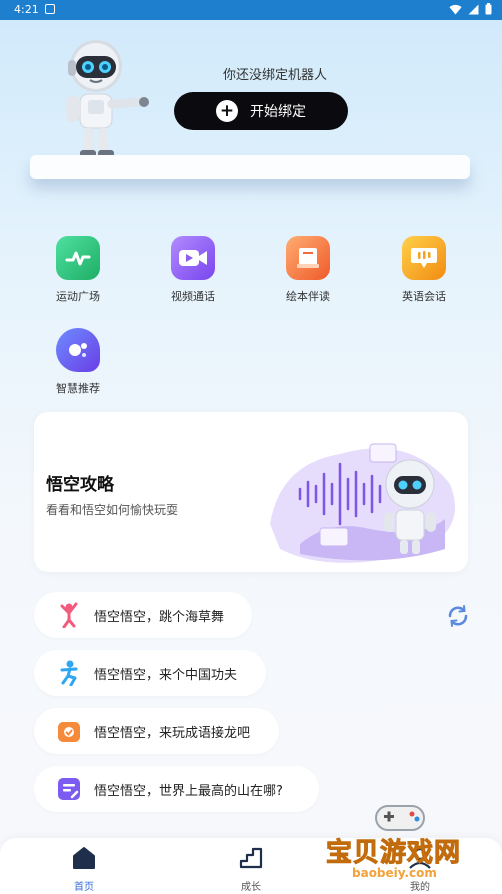 This screenshot has width=502, height=894. What do you see at coordinates (193, 296) in the screenshot?
I see `feature-label: 视频通话` at bounding box center [193, 296].